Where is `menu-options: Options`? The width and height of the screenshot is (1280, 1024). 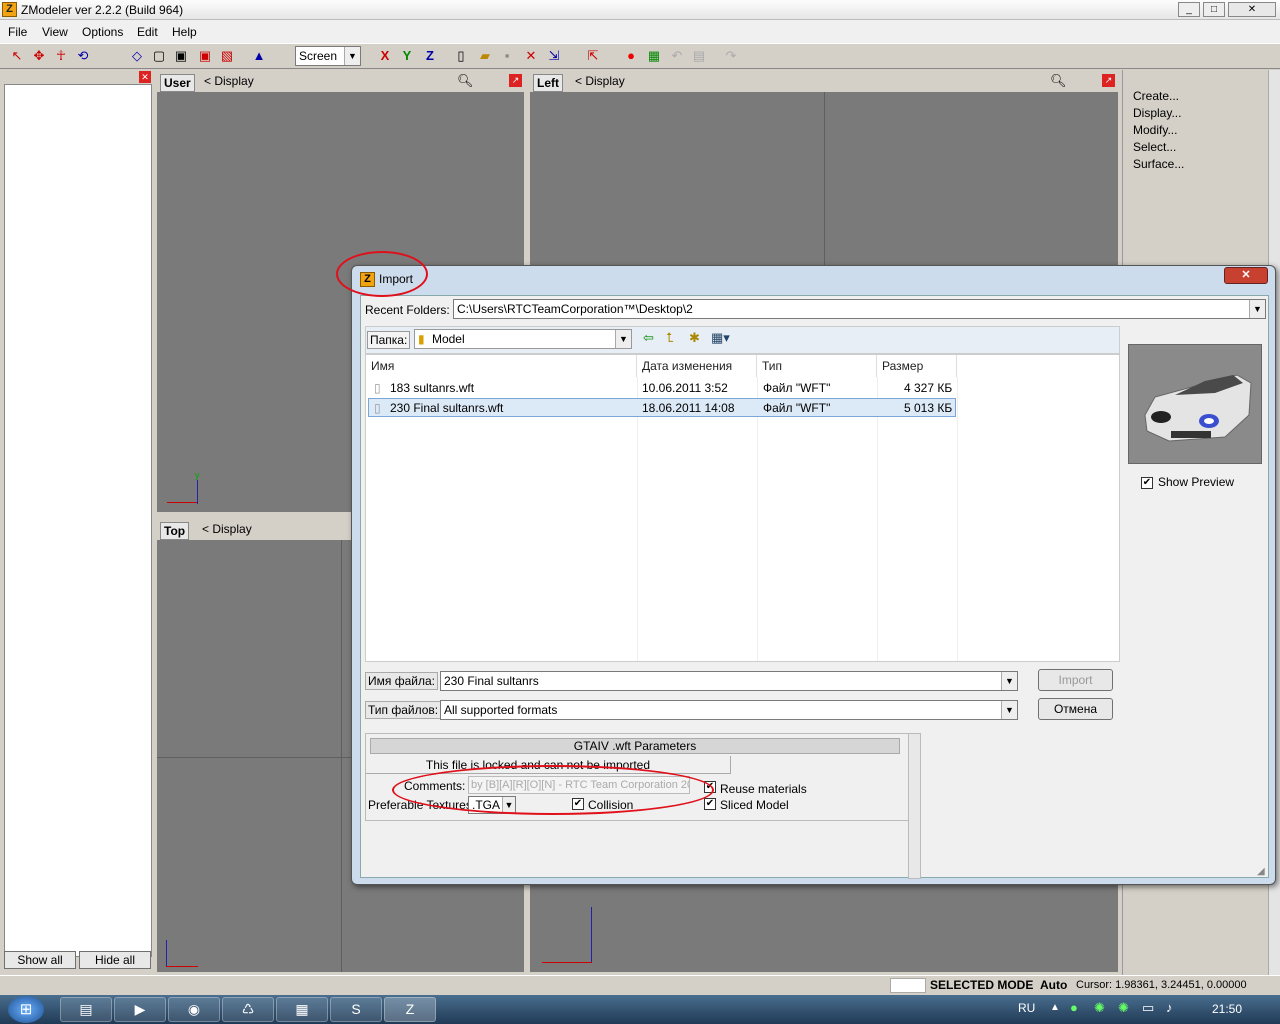
menu-options: Options is located at coordinates (102, 32).